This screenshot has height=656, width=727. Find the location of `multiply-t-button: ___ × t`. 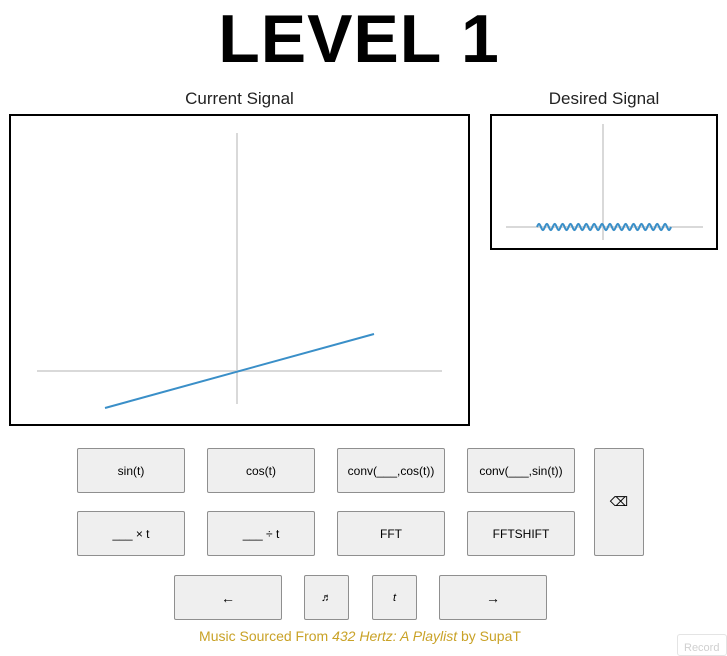

multiply-t-button: ___ × t is located at coordinates (131, 533).